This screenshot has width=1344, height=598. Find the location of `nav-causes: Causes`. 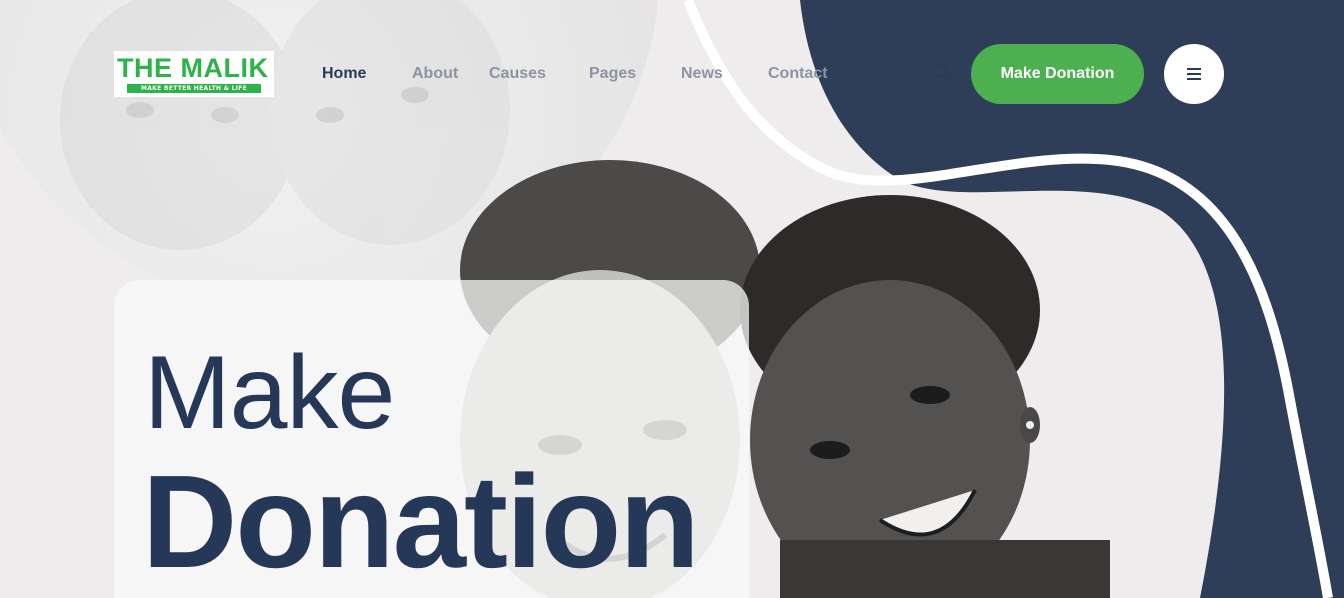

nav-causes: Causes is located at coordinates (517, 74).